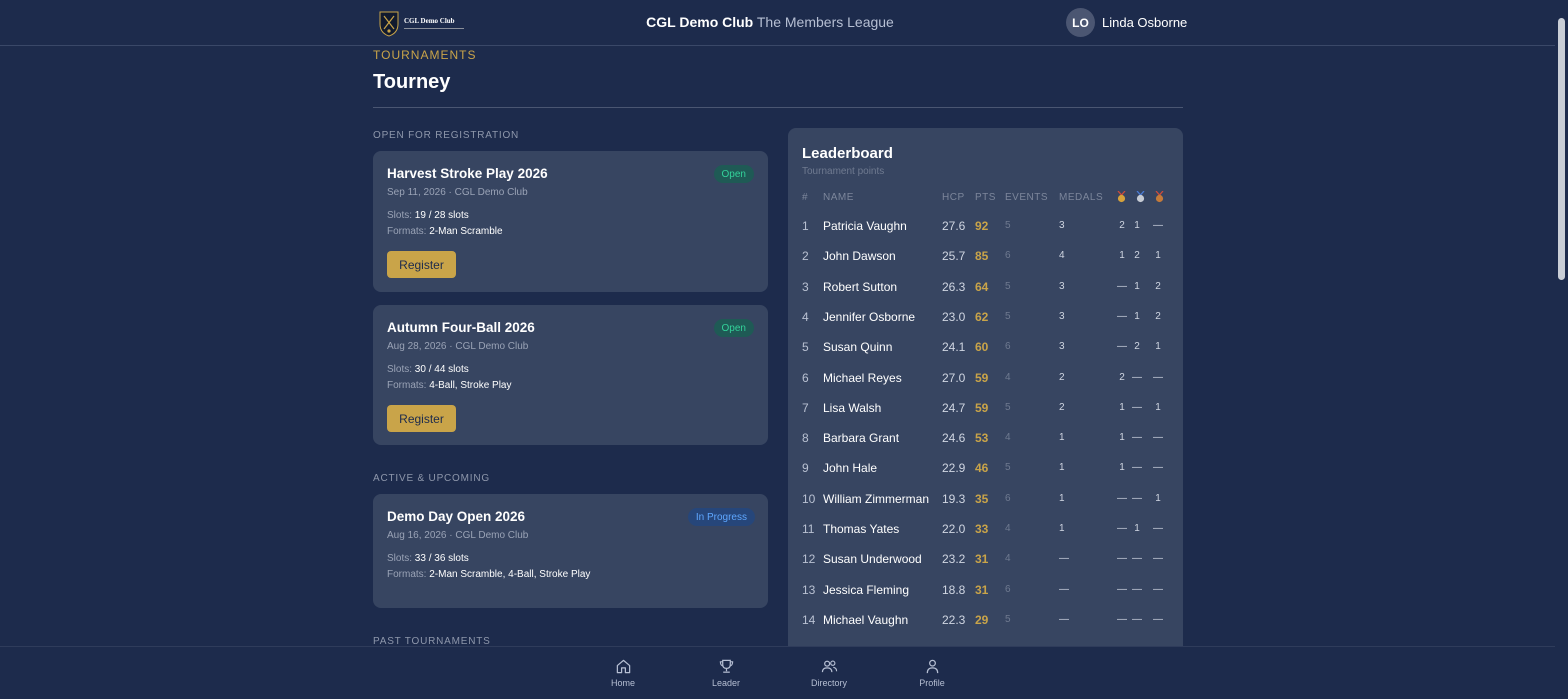  I want to click on user-name: Linda Osborne, so click(1144, 22).